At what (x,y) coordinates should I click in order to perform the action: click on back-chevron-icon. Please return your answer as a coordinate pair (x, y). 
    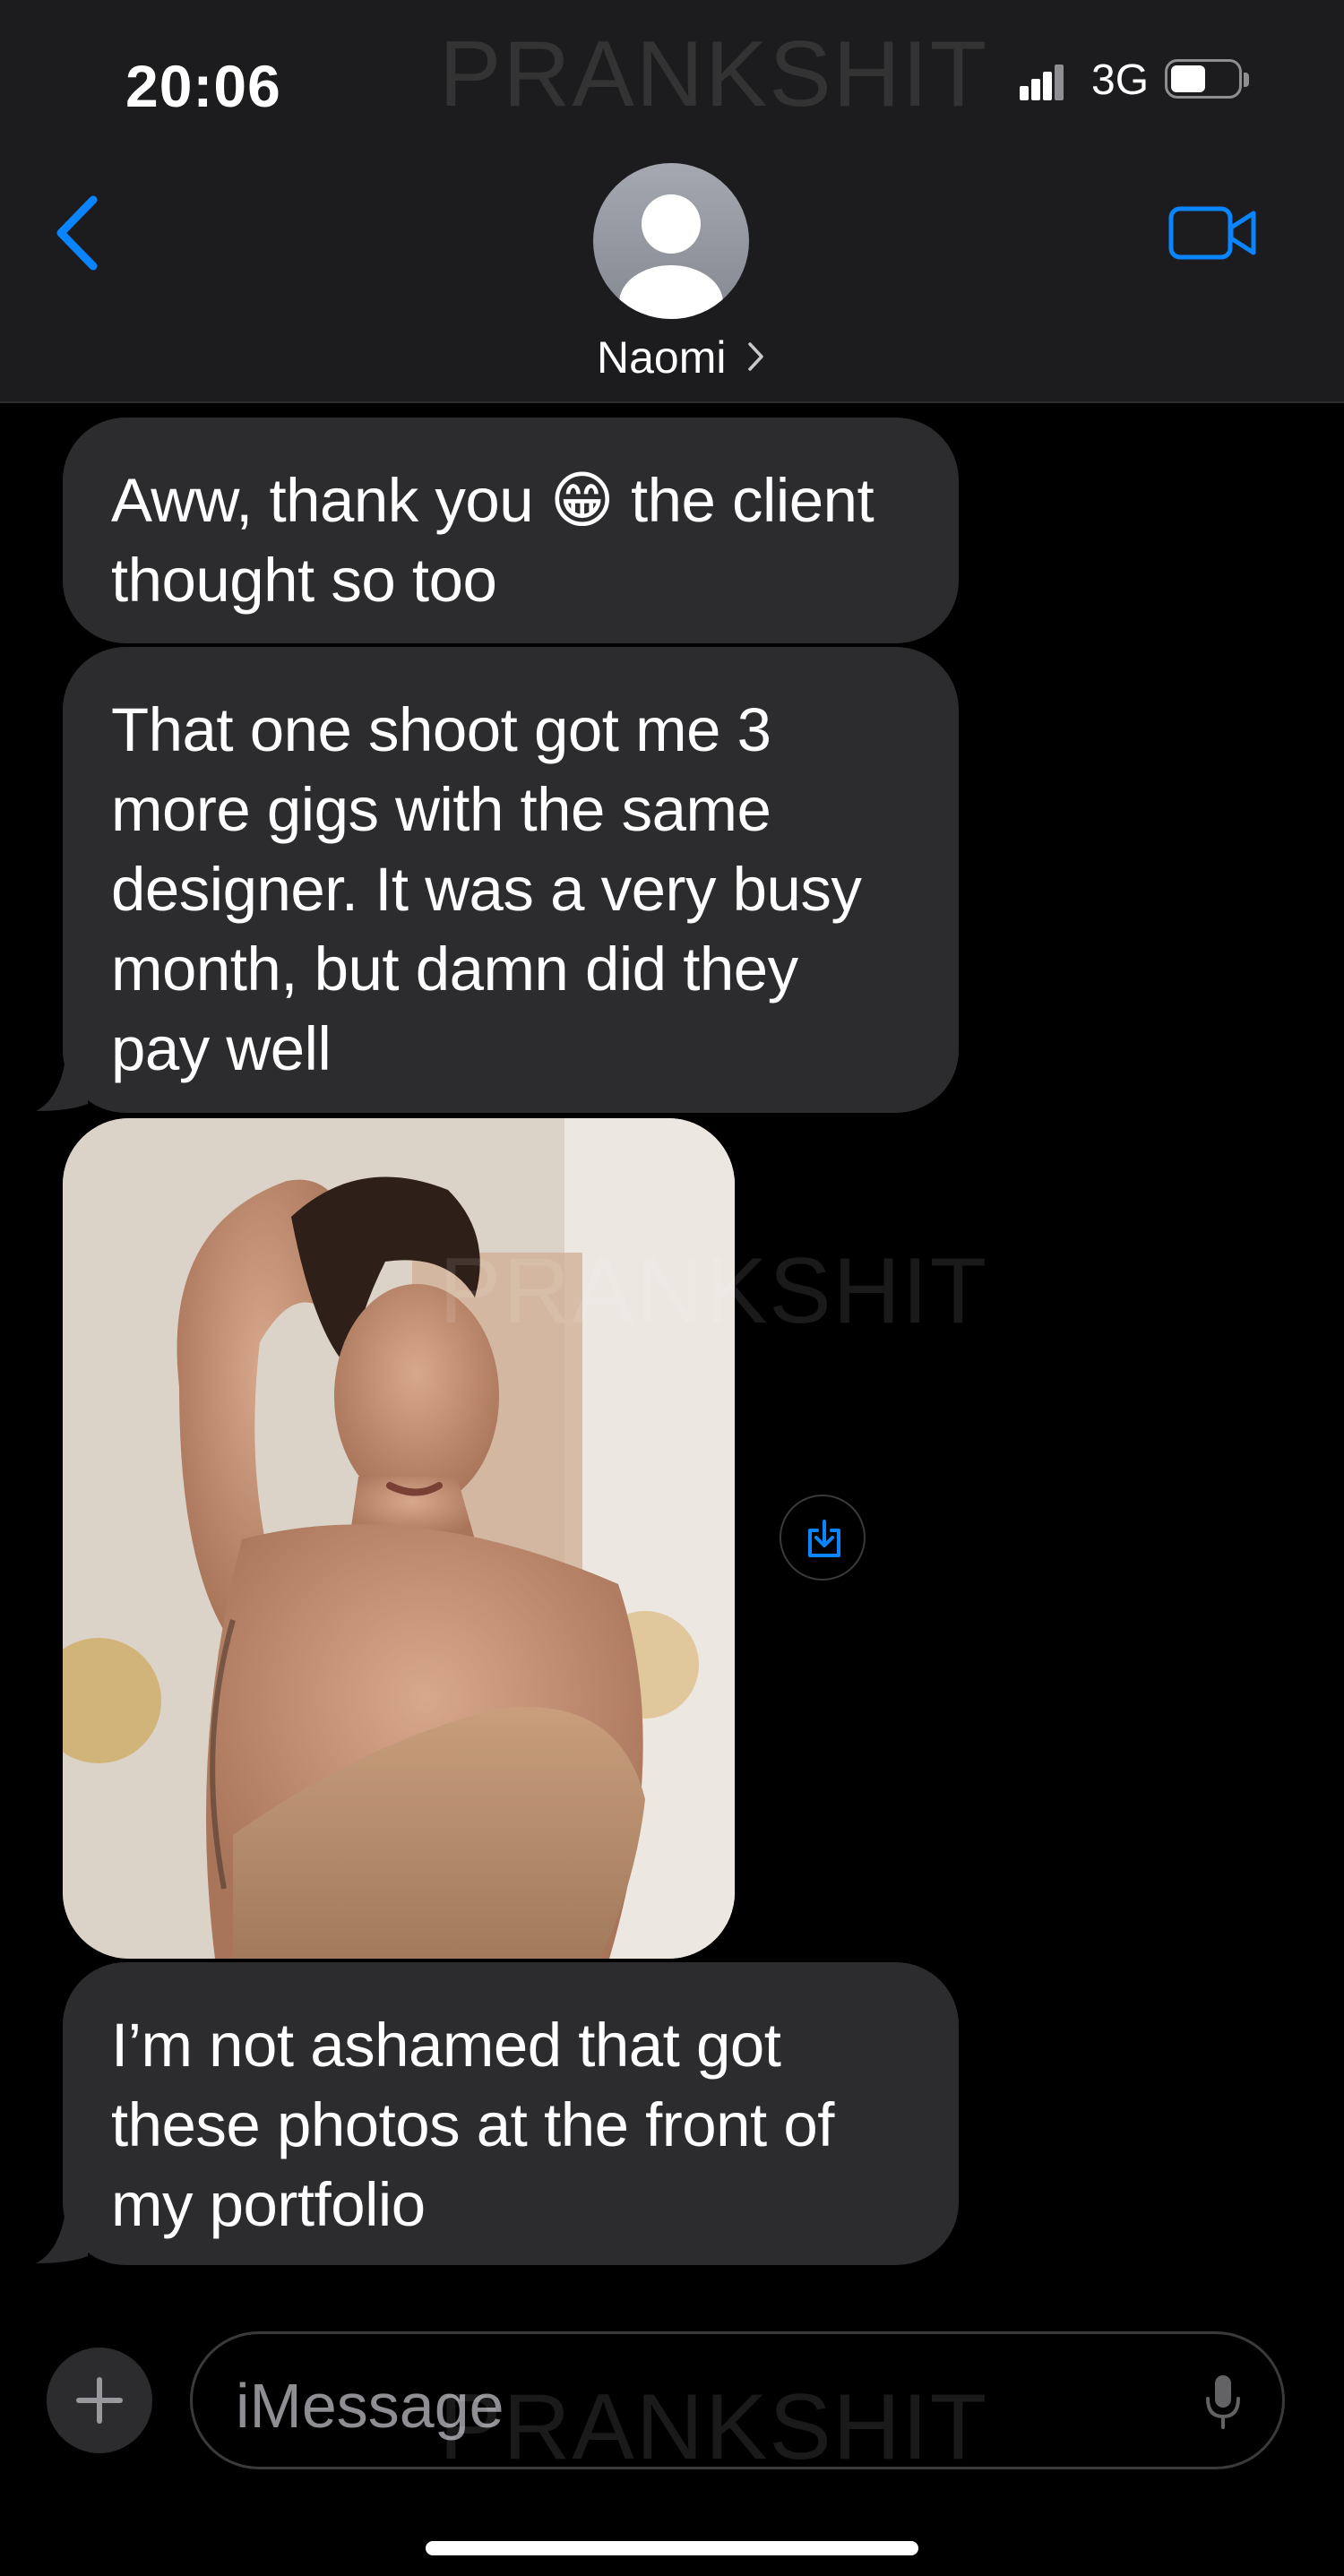
    Looking at the image, I should click on (77, 233).